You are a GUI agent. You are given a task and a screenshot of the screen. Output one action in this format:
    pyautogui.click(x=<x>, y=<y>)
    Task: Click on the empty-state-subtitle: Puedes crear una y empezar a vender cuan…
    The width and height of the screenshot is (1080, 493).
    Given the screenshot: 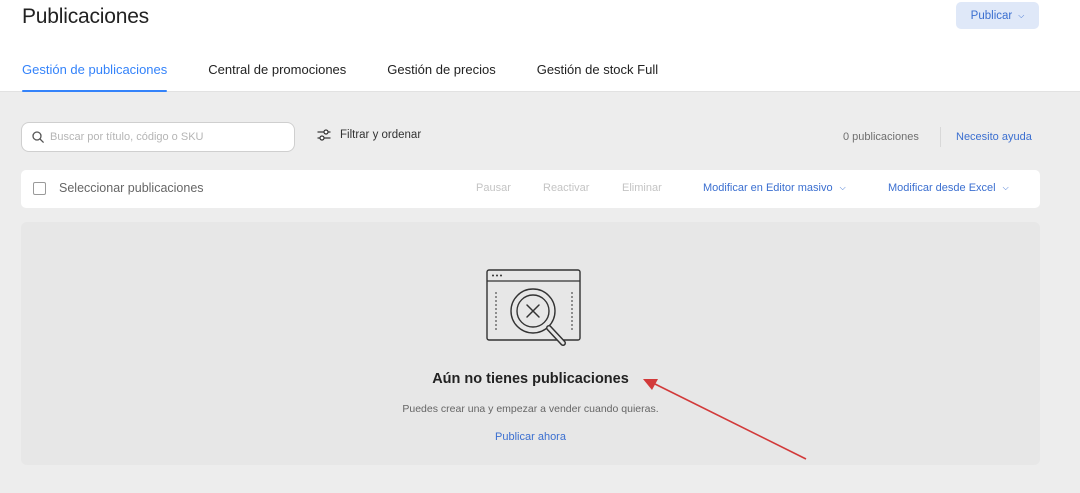 What is the action you would take?
    pyautogui.click(x=530, y=409)
    